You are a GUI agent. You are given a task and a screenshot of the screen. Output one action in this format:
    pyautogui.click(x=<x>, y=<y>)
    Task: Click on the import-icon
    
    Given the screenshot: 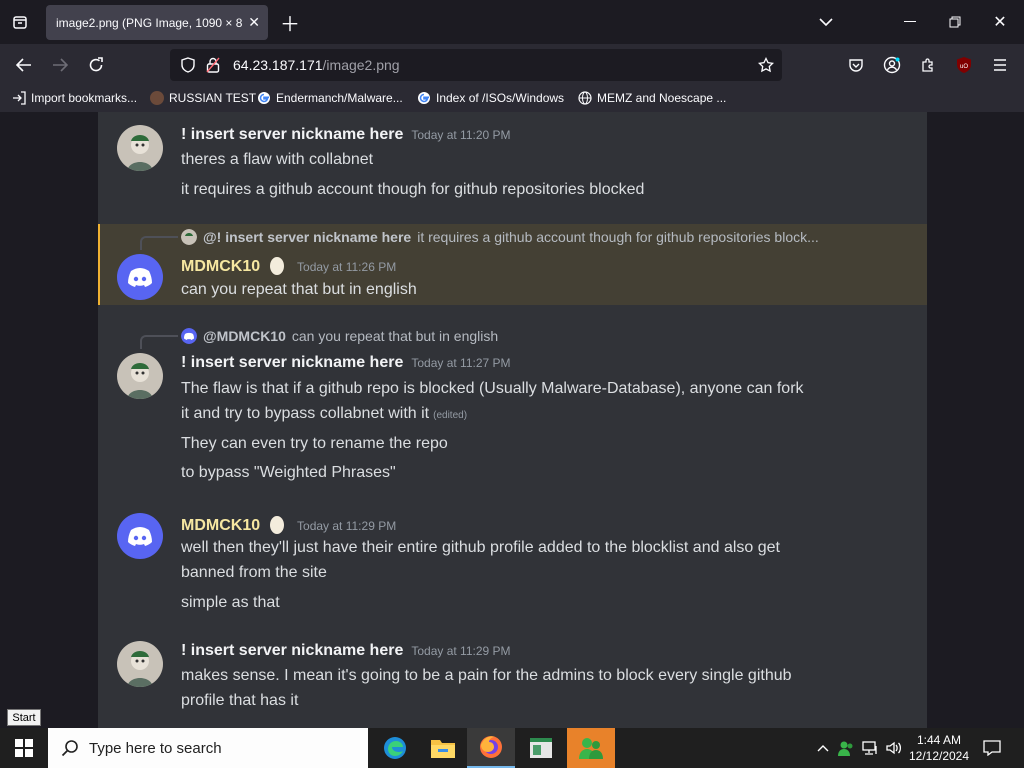 What is the action you would take?
    pyautogui.click(x=19, y=98)
    